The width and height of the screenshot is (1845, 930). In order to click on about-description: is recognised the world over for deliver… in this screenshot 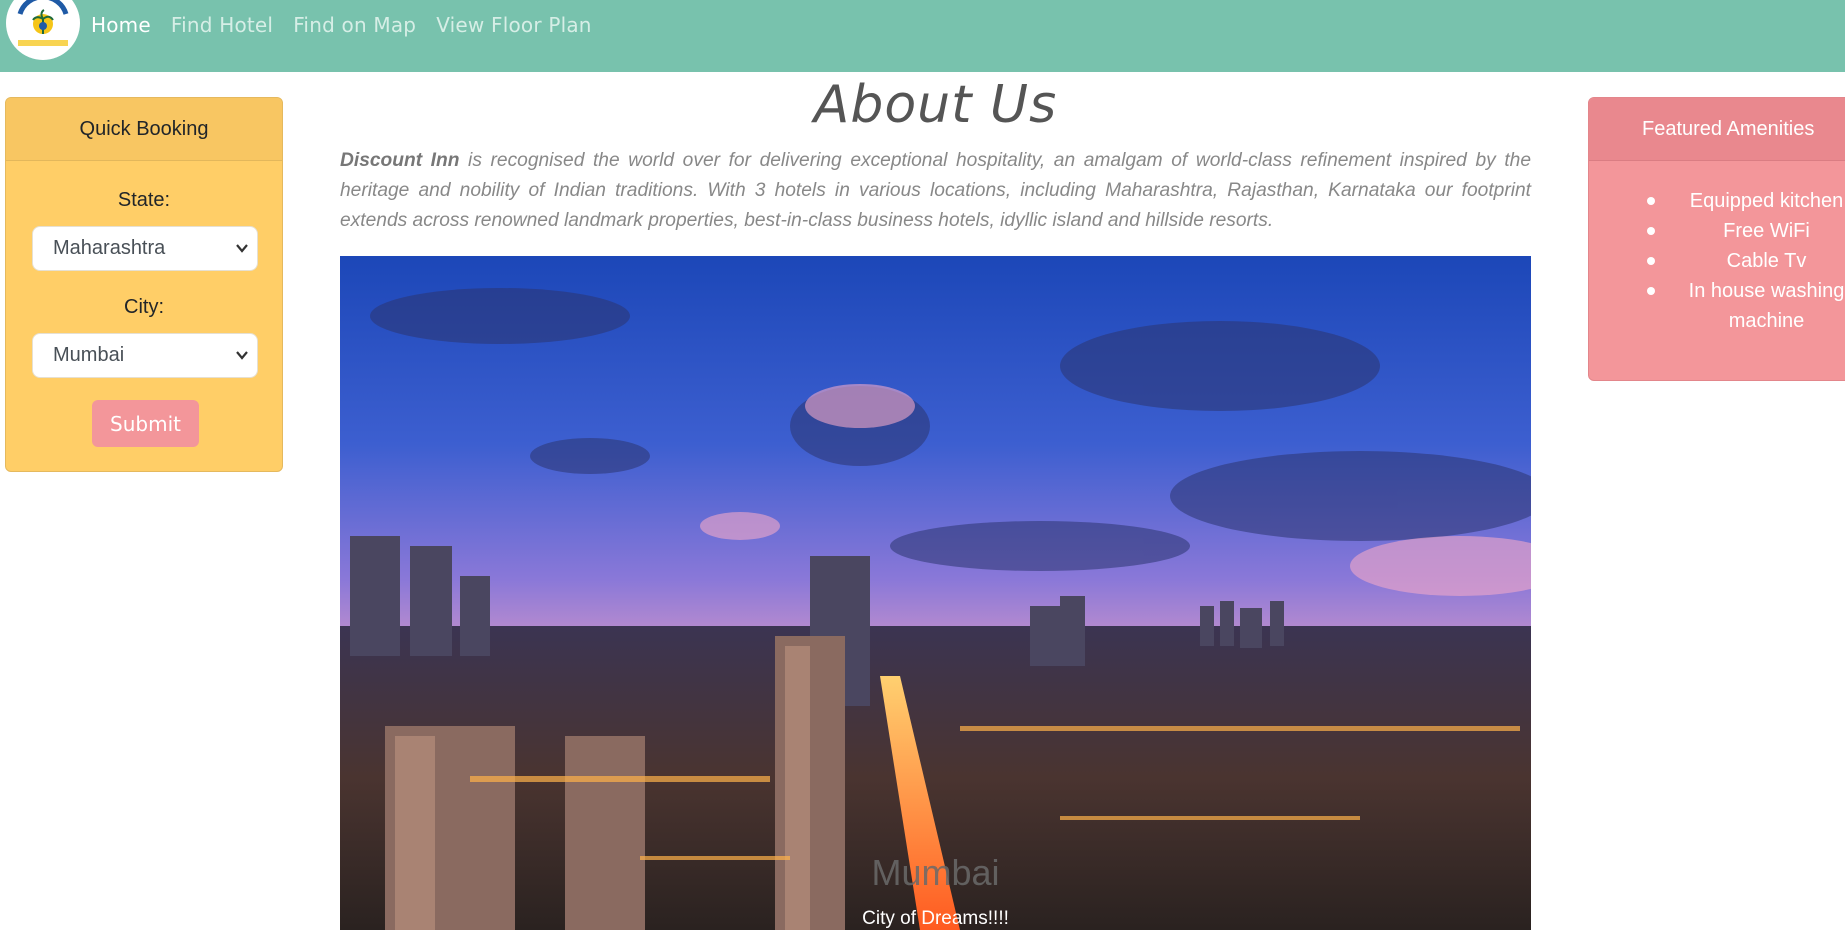, I will do `click(935, 190)`.